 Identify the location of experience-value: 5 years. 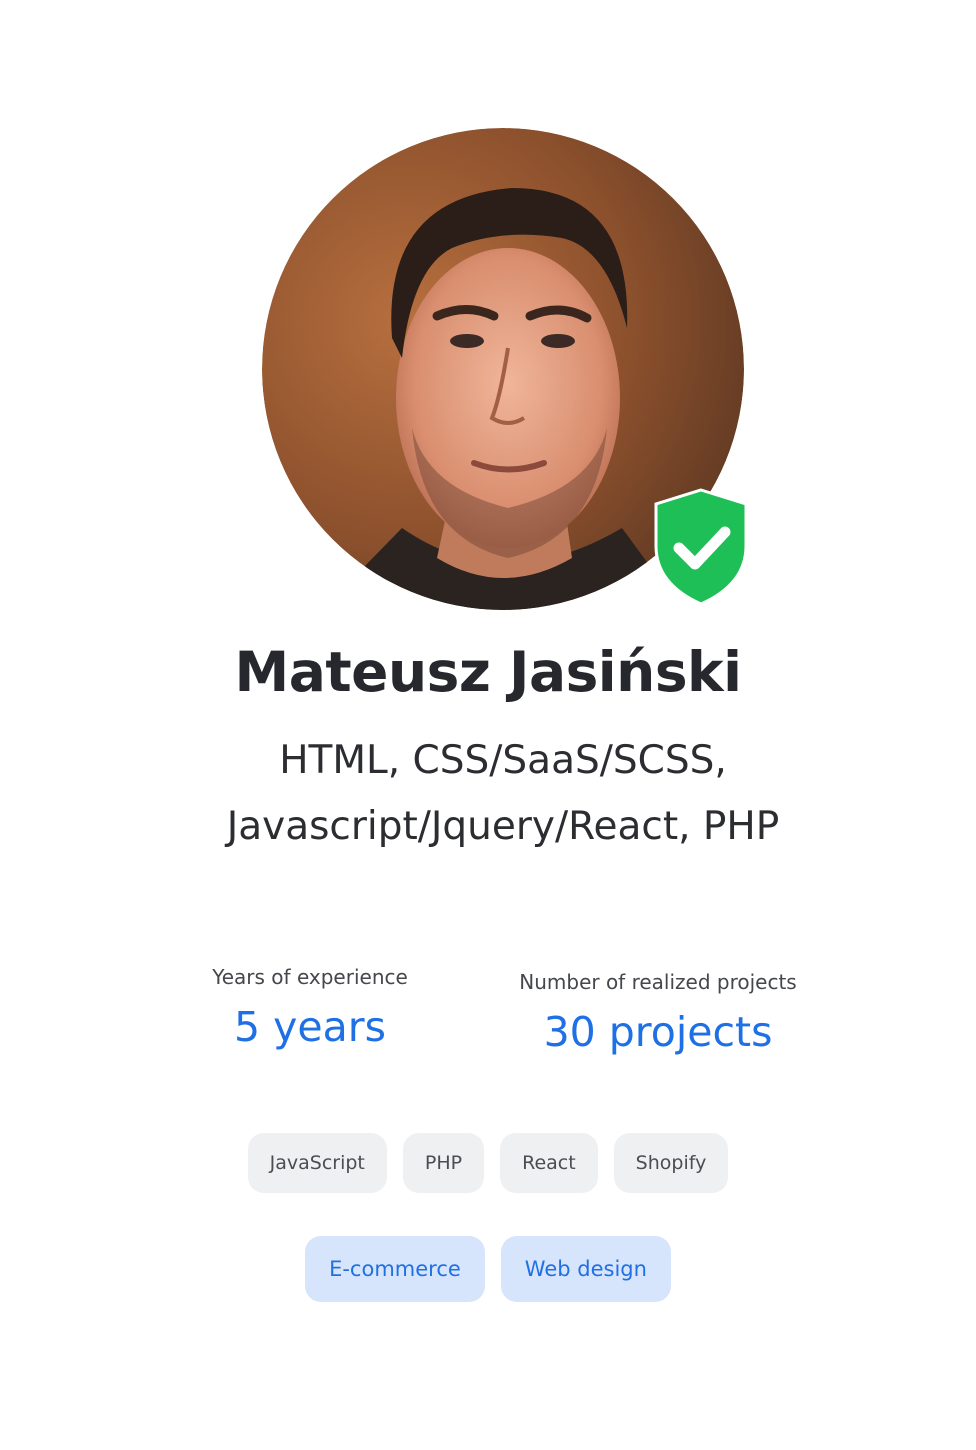
(310, 1027).